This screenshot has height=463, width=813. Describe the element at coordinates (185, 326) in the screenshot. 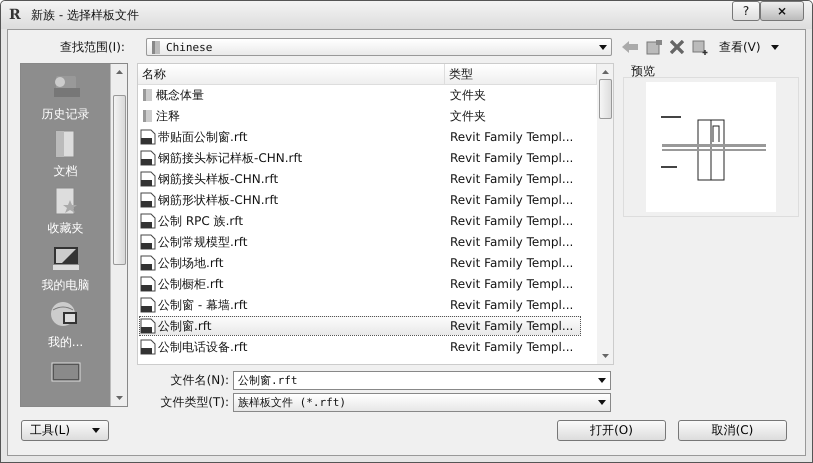

I see `file-name: 公制窗.rft` at that location.